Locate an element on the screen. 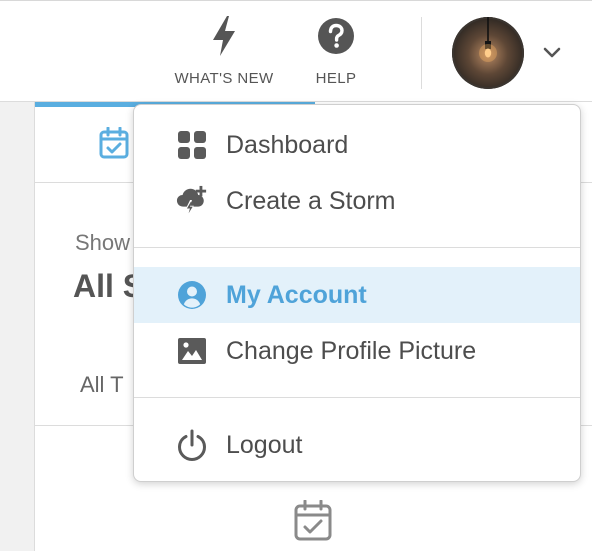 The width and height of the screenshot is (592, 551). filter-tab-label: All T is located at coordinates (102, 385).